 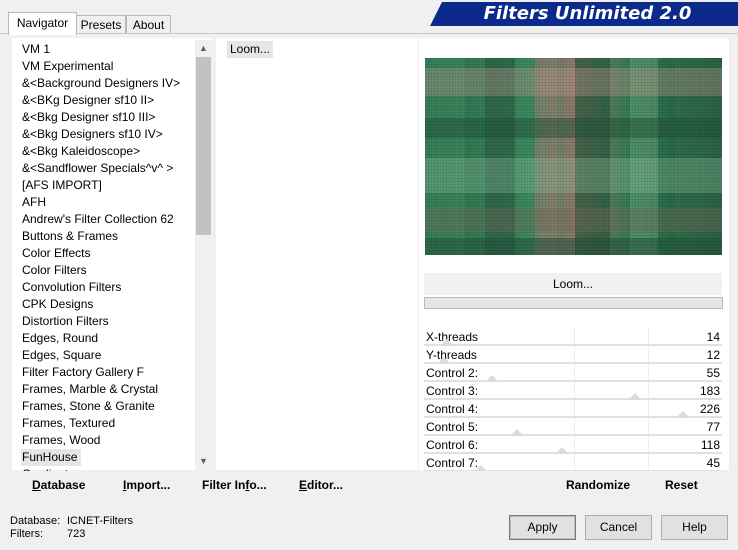 I want to click on category-item: Convolution Filters, so click(x=71, y=287).